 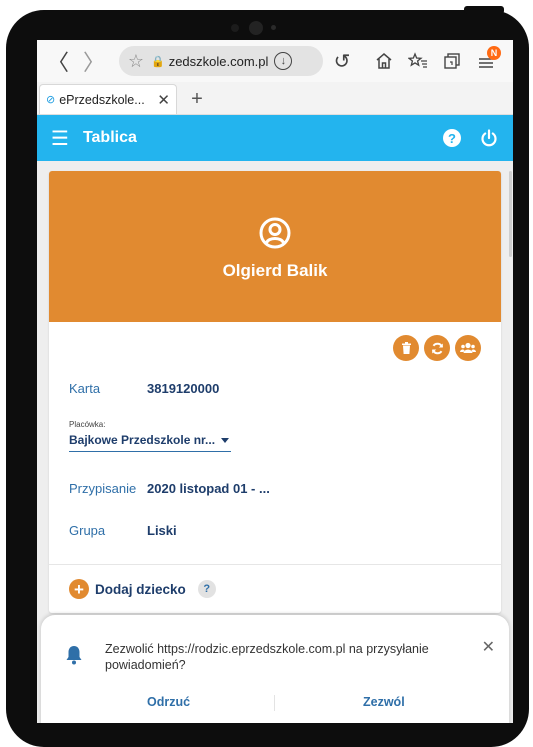 What do you see at coordinates (275, 98) in the screenshot?
I see `tab-strip: ⊘ ePrzedszkole... ✕ +` at bounding box center [275, 98].